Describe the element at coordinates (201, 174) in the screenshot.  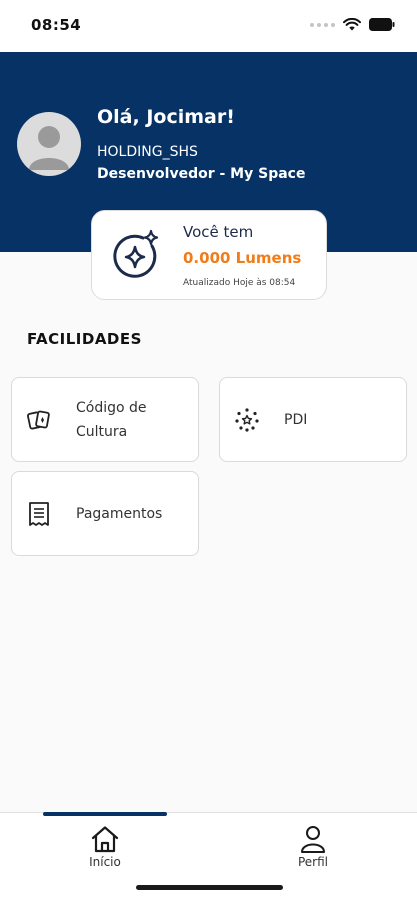
I see `user-role: Desenvolvedor - My Space` at that location.